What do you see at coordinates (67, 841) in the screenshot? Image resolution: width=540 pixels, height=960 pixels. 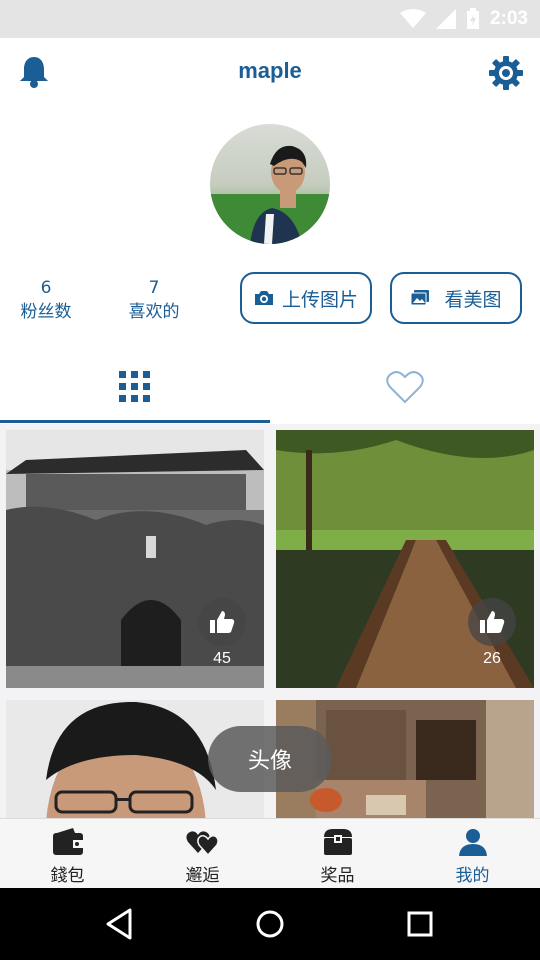 I see `wallet-icon` at bounding box center [67, 841].